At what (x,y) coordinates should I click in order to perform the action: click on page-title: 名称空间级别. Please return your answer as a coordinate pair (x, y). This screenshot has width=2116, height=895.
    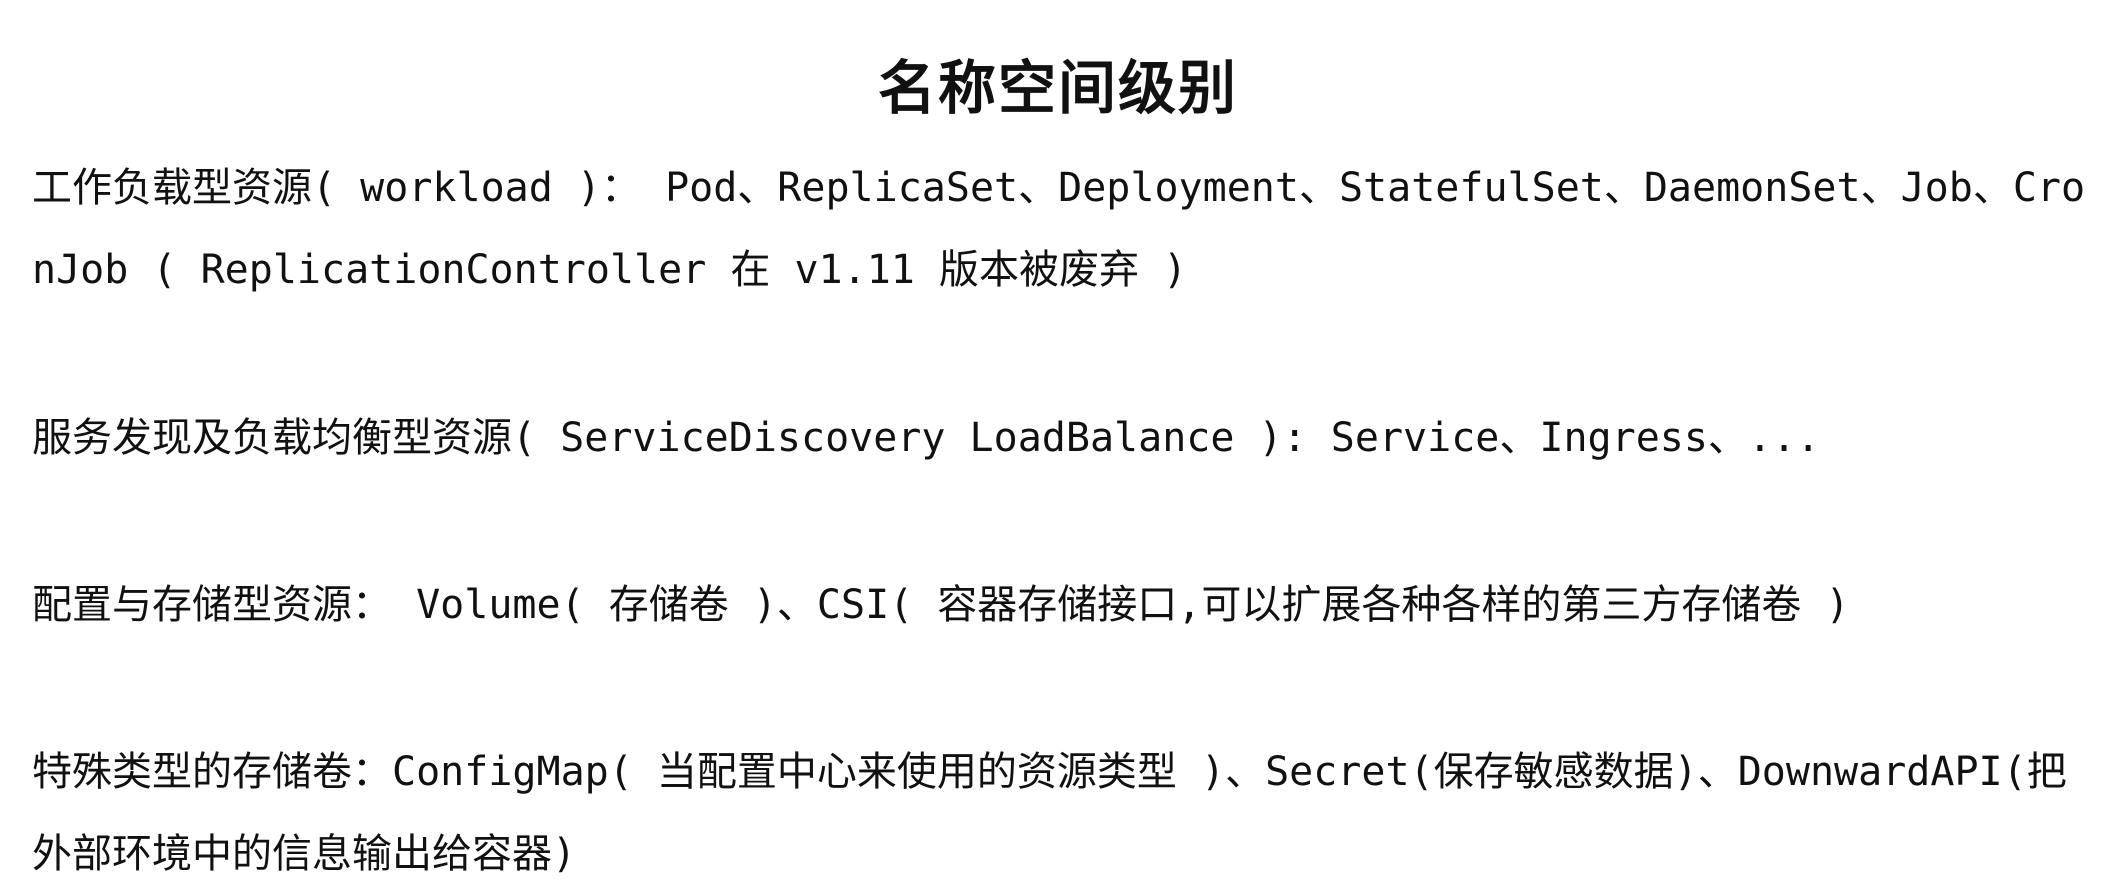
    Looking at the image, I should click on (1057, 88).